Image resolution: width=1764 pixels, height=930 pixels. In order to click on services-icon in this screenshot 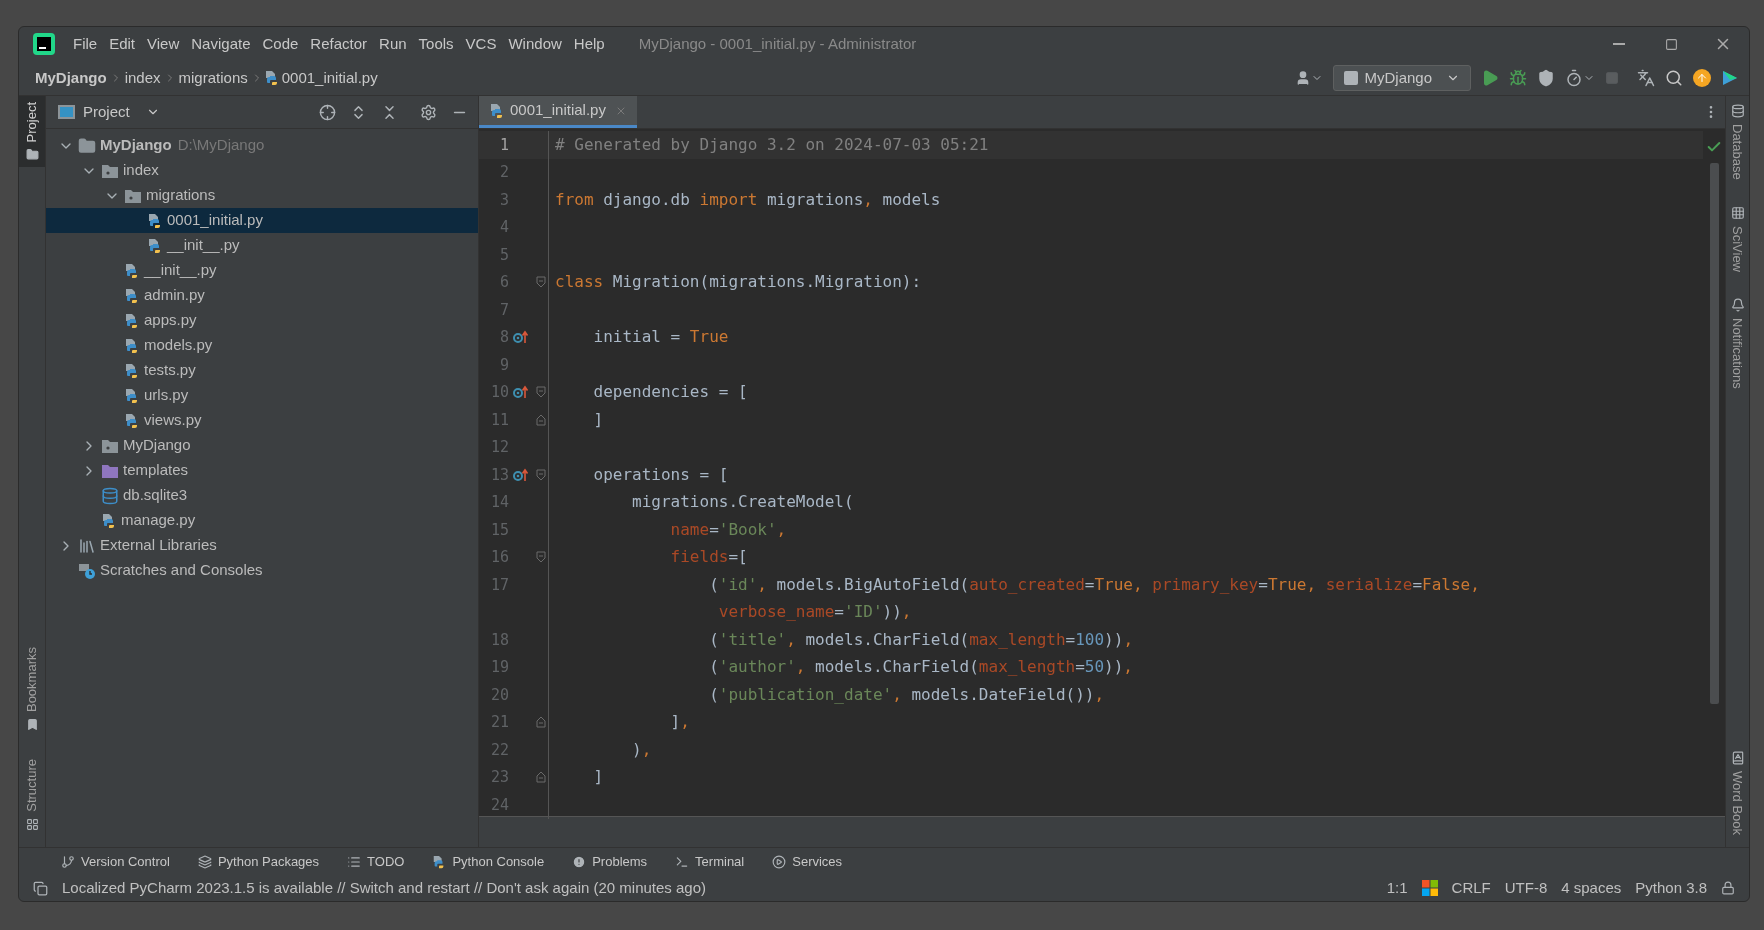, I will do `click(779, 861)`.